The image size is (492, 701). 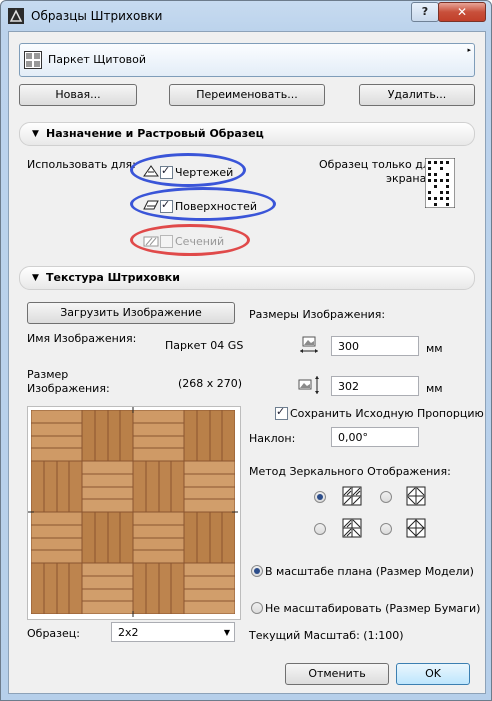 What do you see at coordinates (434, 348) in the screenshot?
I see `width-unit: мм` at bounding box center [434, 348].